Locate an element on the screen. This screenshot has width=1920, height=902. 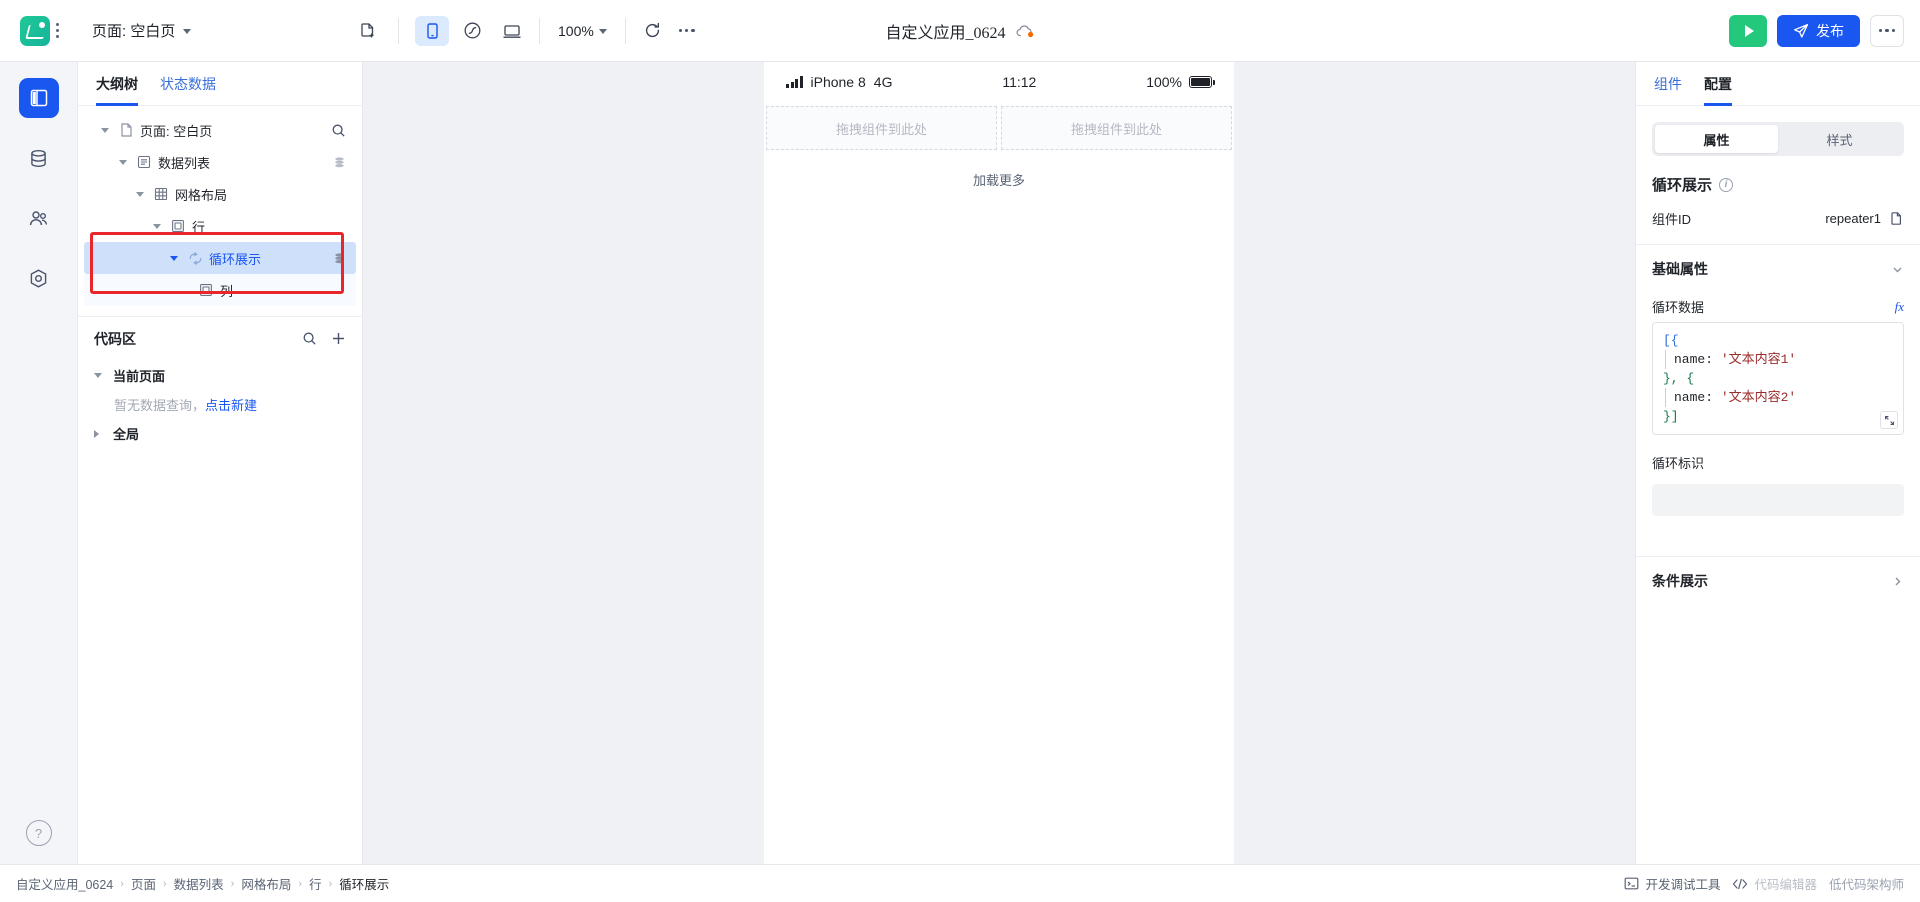
zoom-selector: 100% is located at coordinates (582, 31).